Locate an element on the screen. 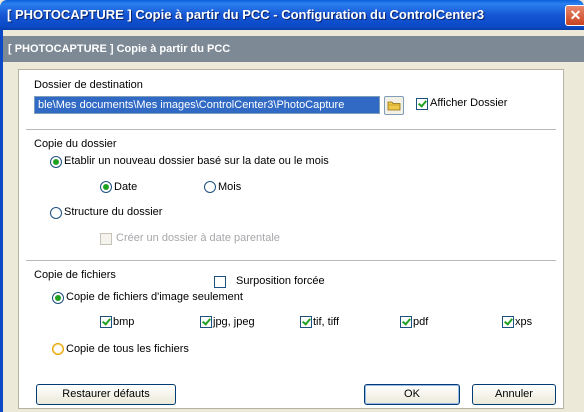 This screenshot has width=584, height=412. xps-checkbox is located at coordinates (508, 322).